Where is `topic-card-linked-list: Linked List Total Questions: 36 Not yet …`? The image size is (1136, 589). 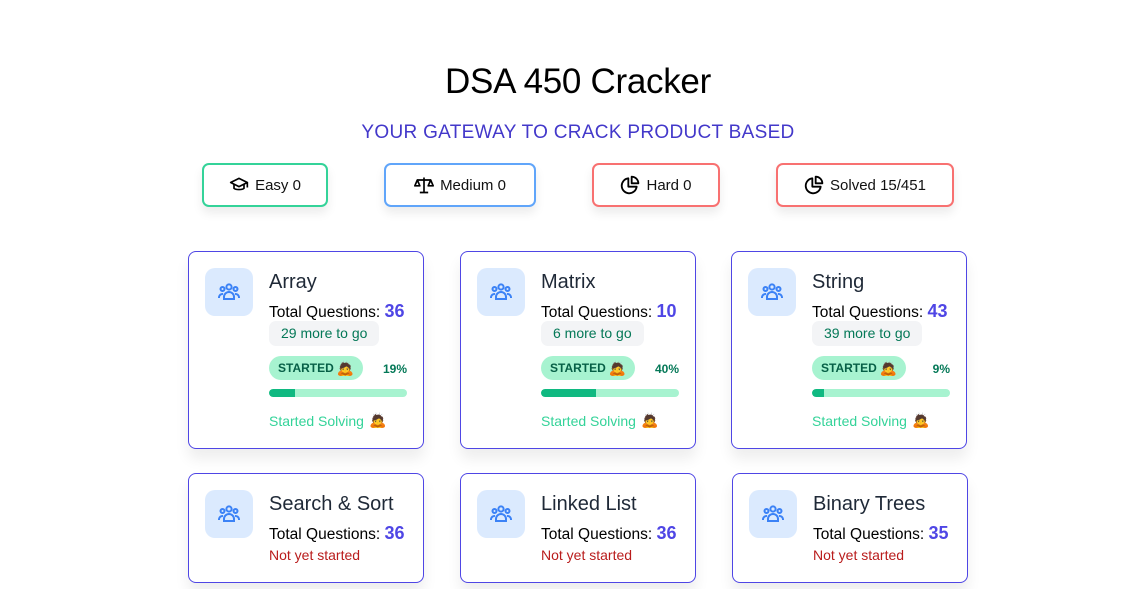 topic-card-linked-list: Linked List Total Questions: 36 Not yet … is located at coordinates (578, 528).